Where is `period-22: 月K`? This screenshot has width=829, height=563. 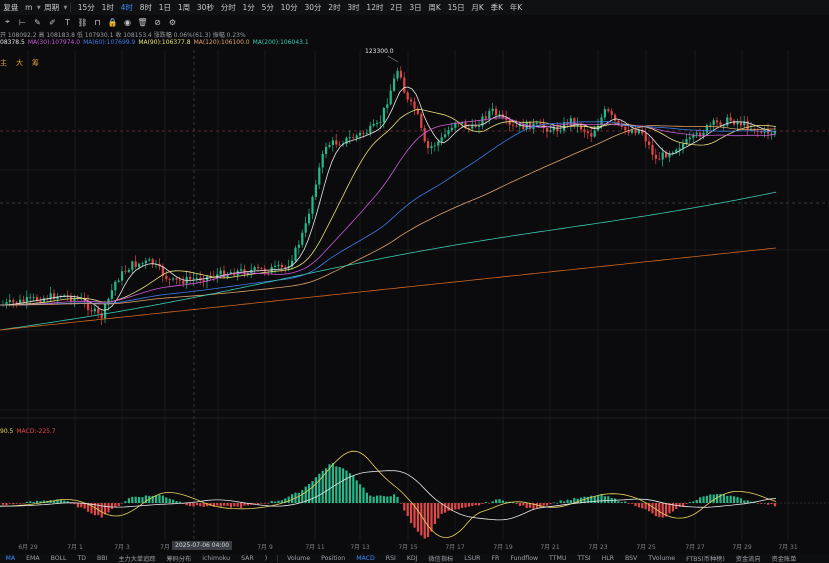 period-22: 月K is located at coordinates (477, 7).